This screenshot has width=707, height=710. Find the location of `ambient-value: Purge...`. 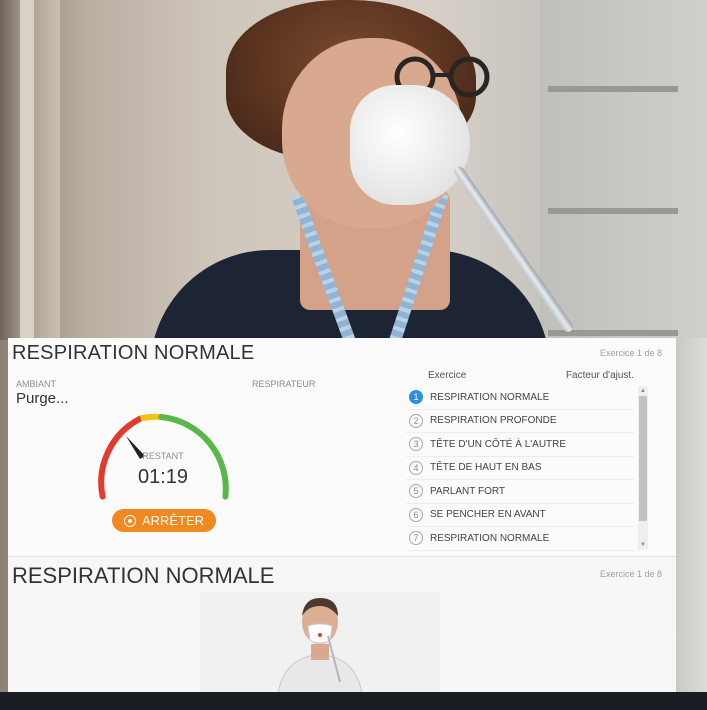

ambient-value: Purge... is located at coordinates (42, 398).